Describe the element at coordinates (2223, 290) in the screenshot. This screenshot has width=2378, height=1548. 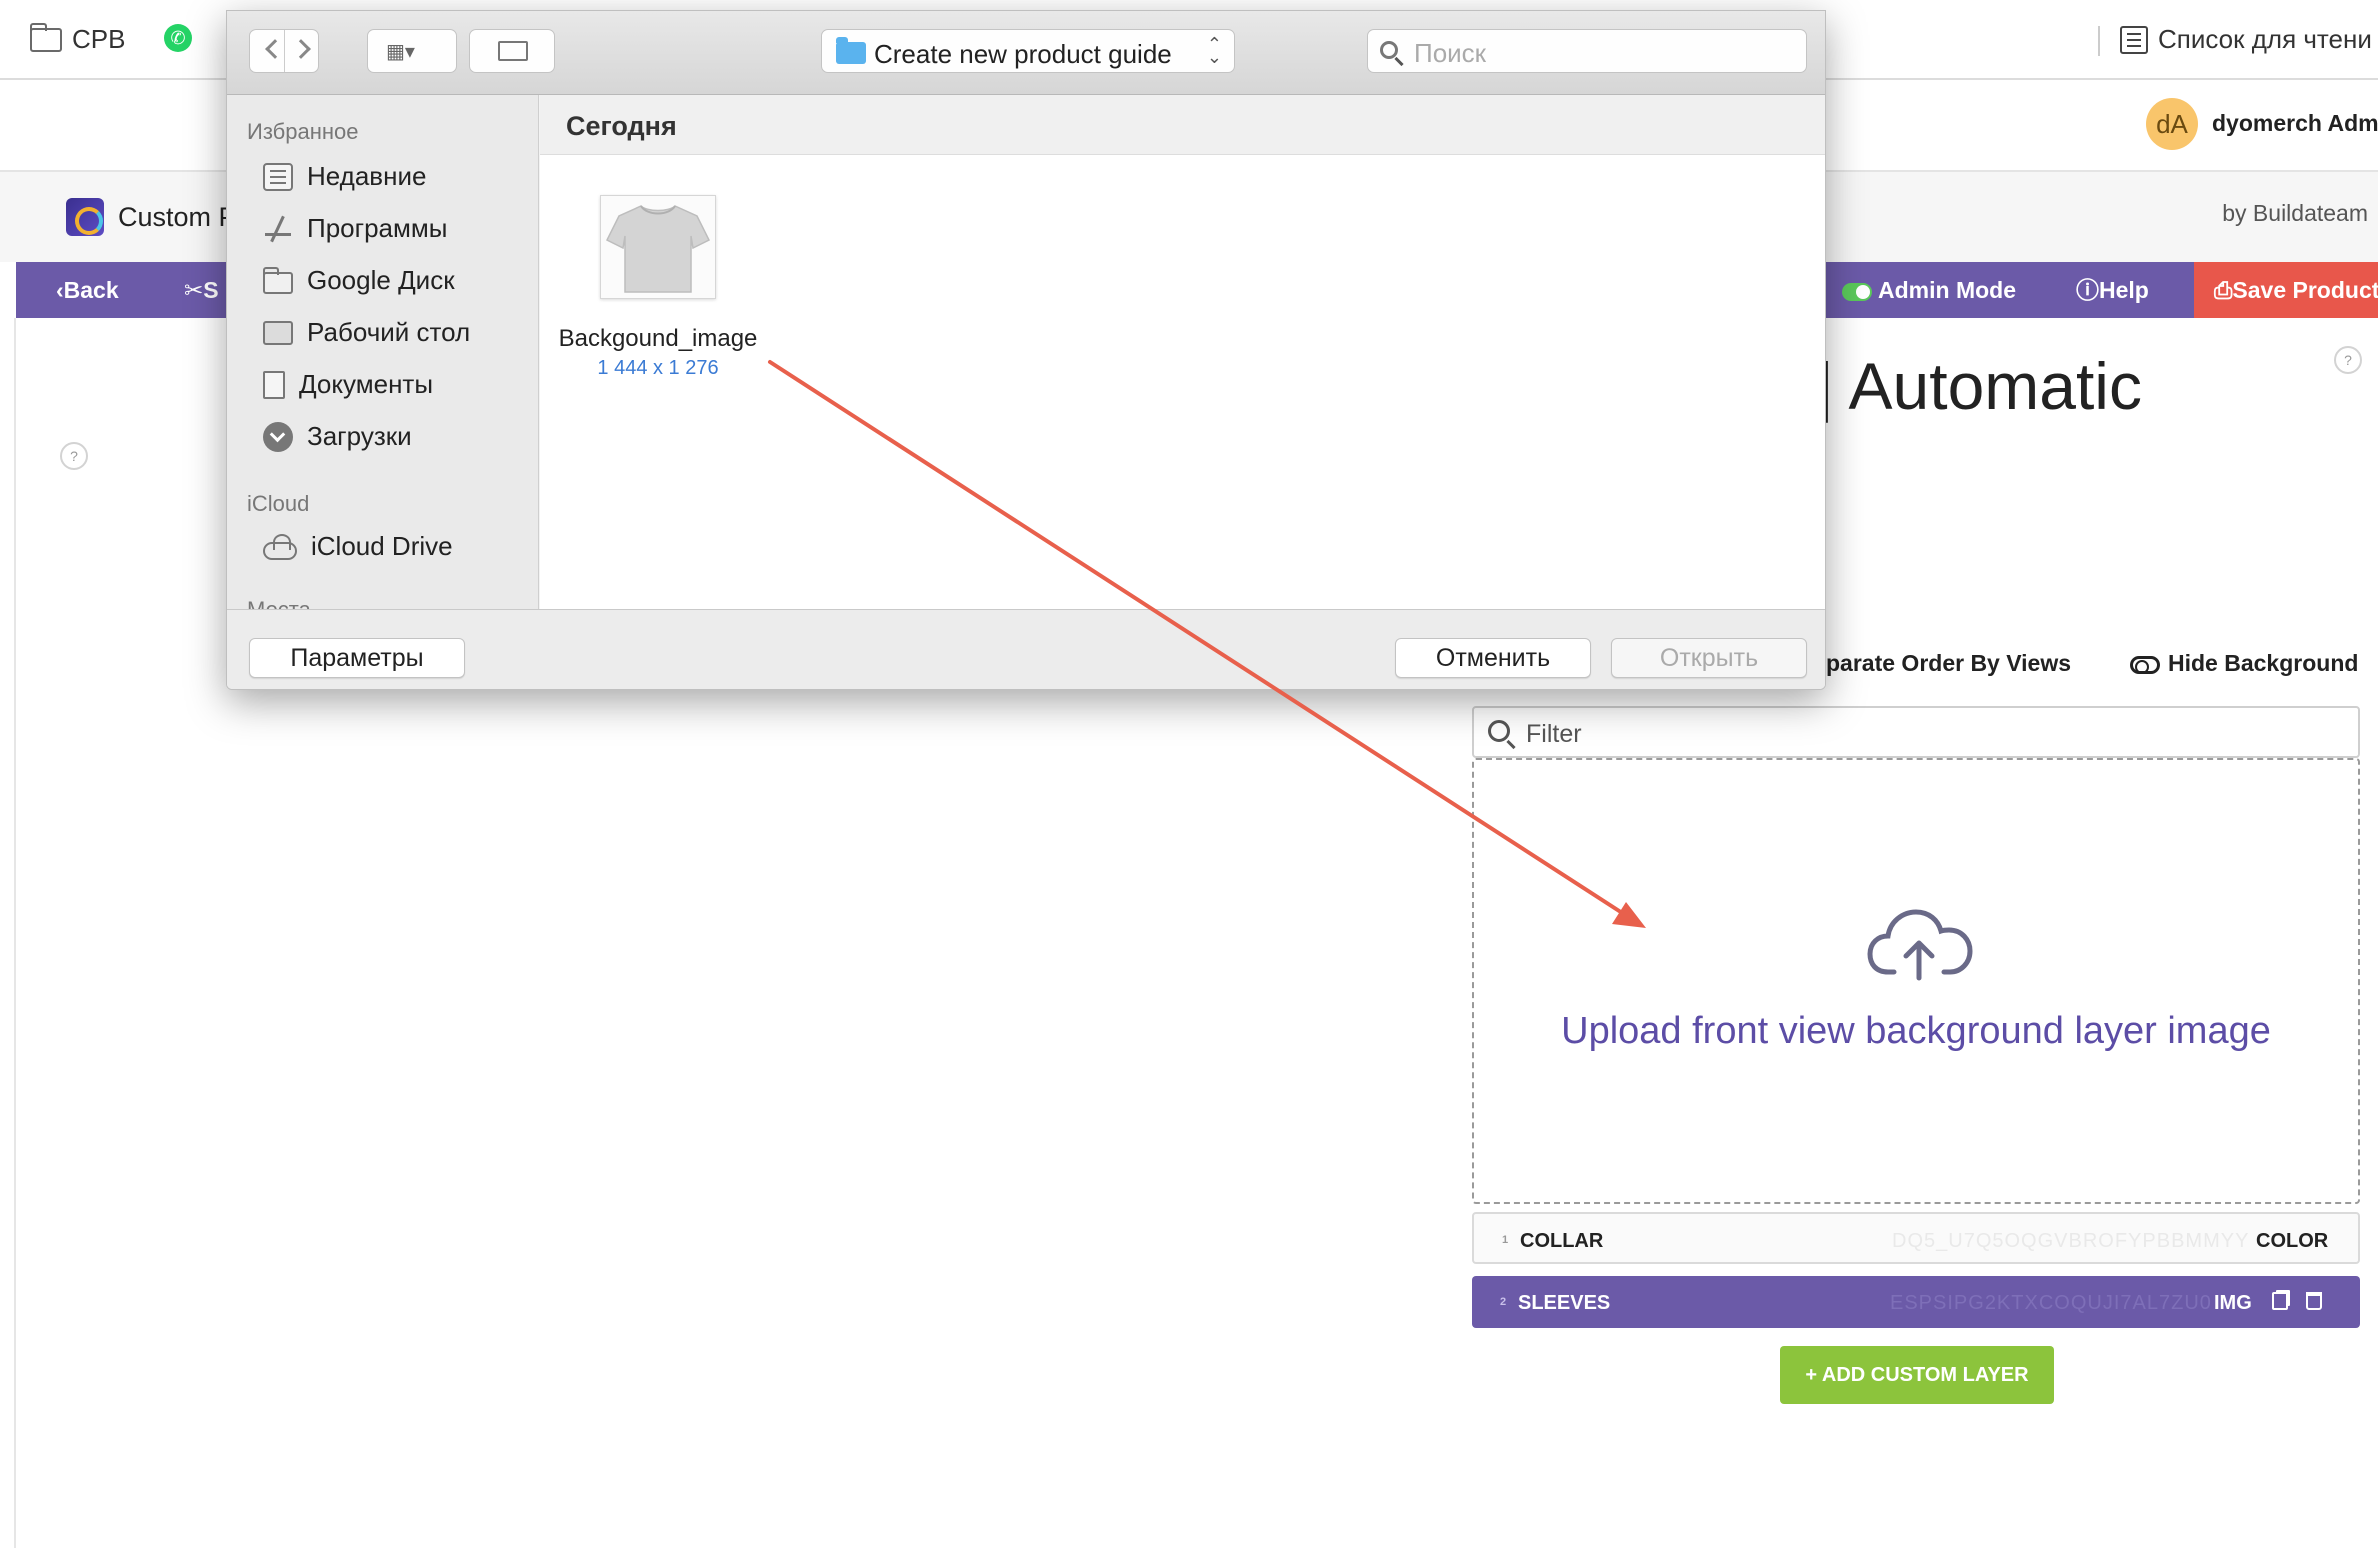
I see `save-icon: ⎙` at that location.